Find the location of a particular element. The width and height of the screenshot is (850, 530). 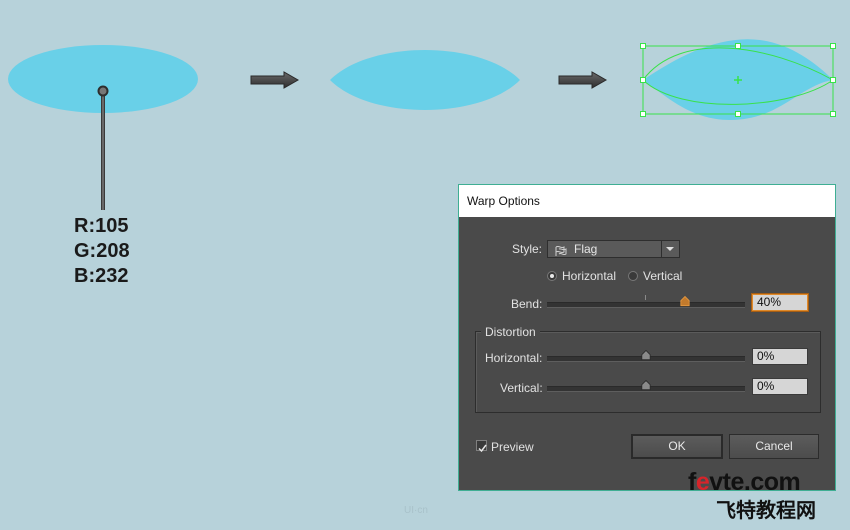

bend-value-field: 40% is located at coordinates (780, 302).